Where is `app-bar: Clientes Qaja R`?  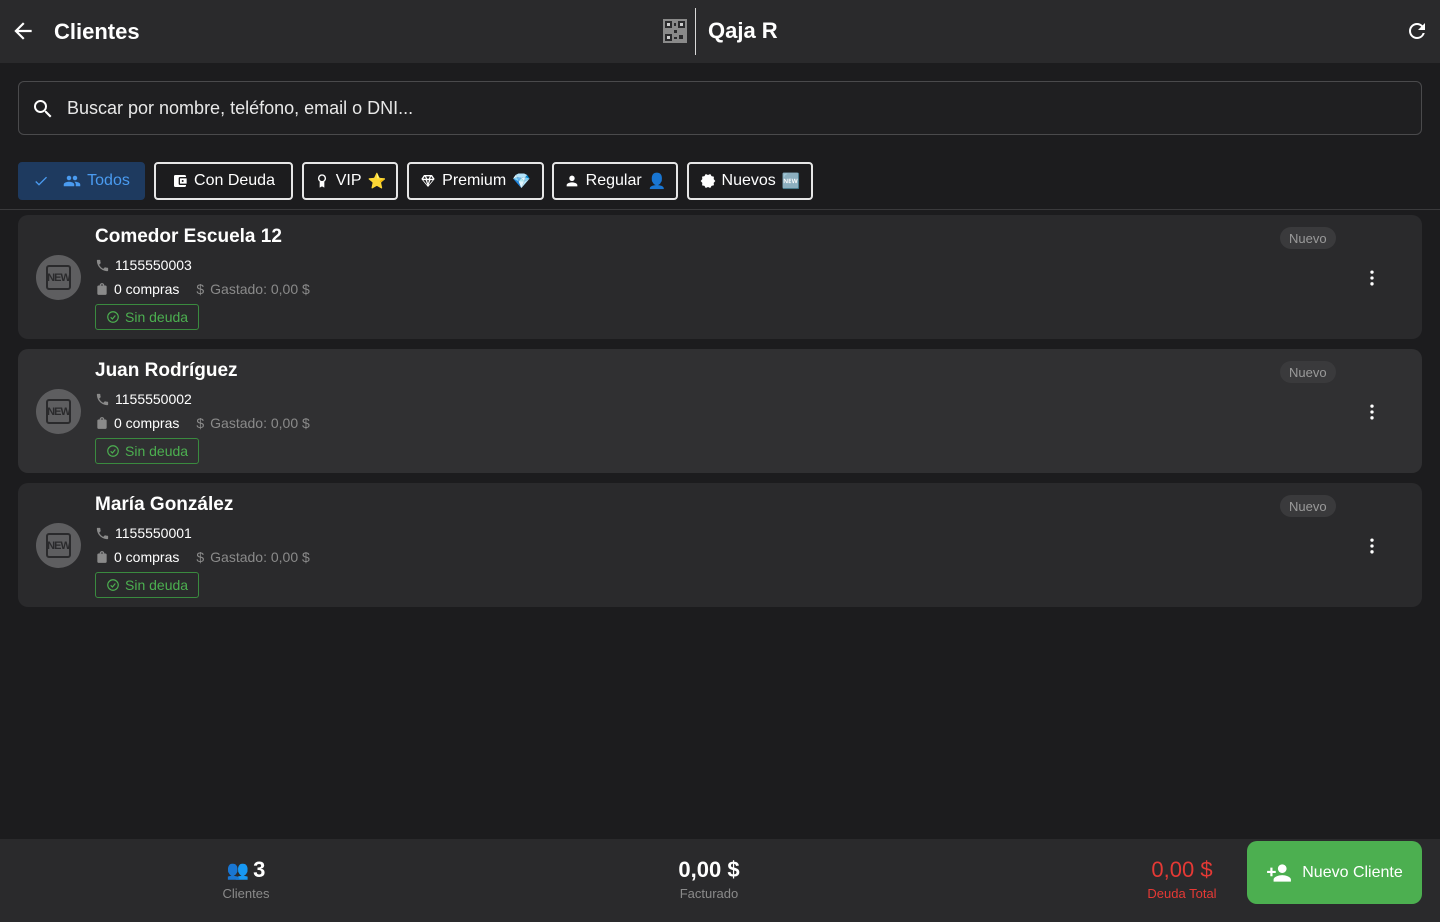 app-bar: Clientes Qaja R is located at coordinates (720, 31).